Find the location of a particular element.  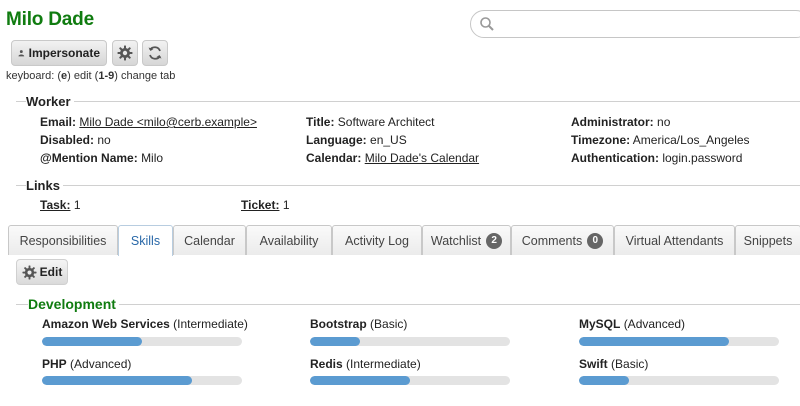

email-field: Email: Milo Dade <milo@cerb.example> is located at coordinates (148, 122).